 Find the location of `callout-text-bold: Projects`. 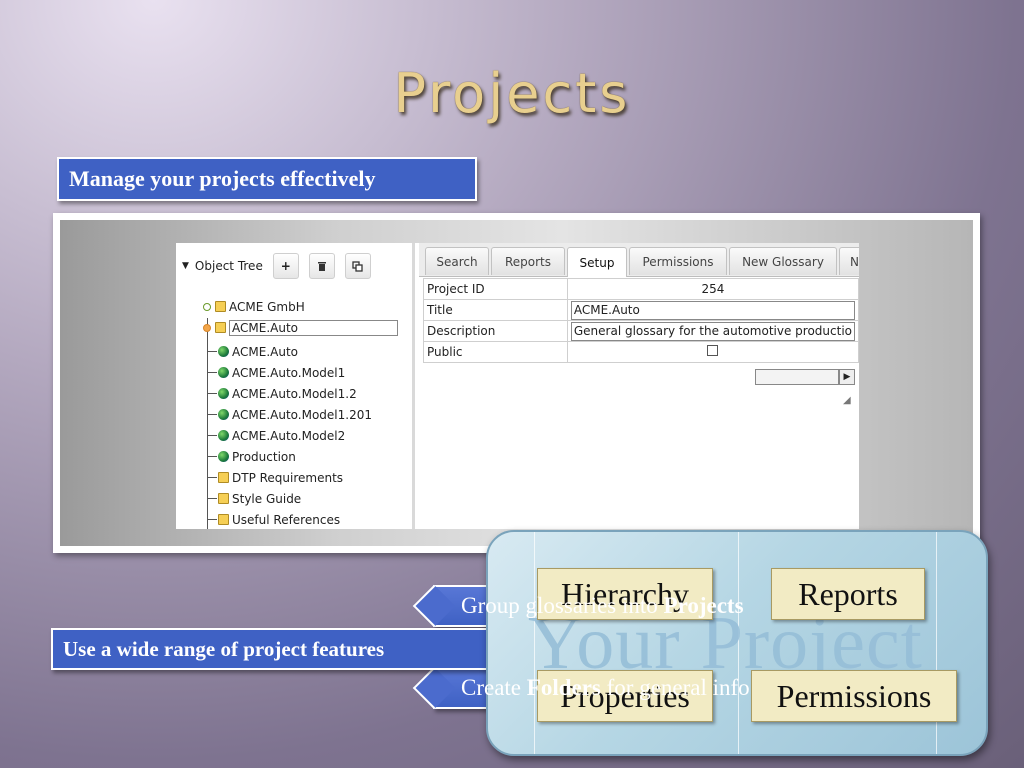

callout-text-bold: Projects is located at coordinates (703, 605).